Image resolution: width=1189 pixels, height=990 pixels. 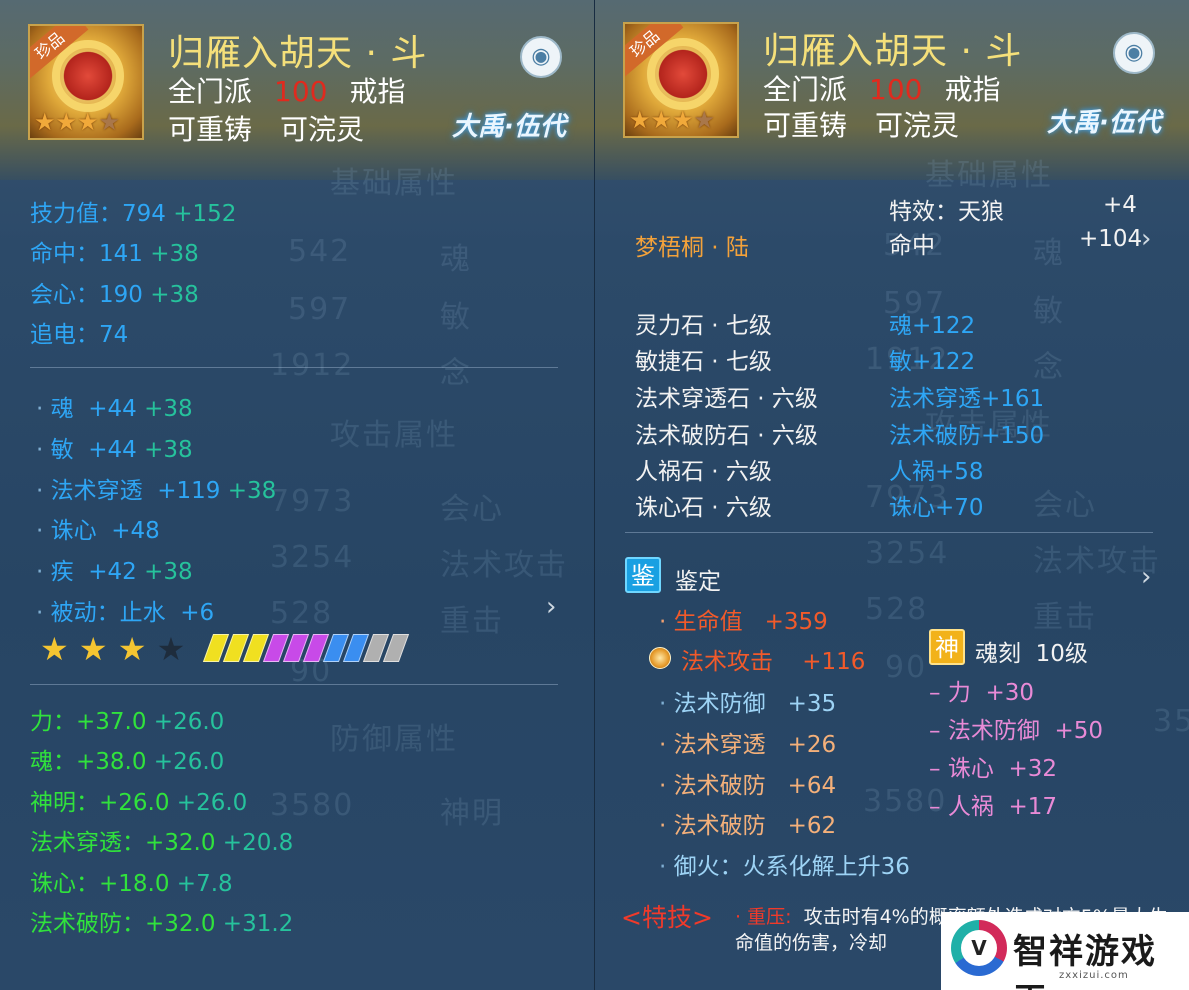 What do you see at coordinates (162, 843) in the screenshot?
I see `extra-stat: 法术穿透：+32.0 +20.8` at bounding box center [162, 843].